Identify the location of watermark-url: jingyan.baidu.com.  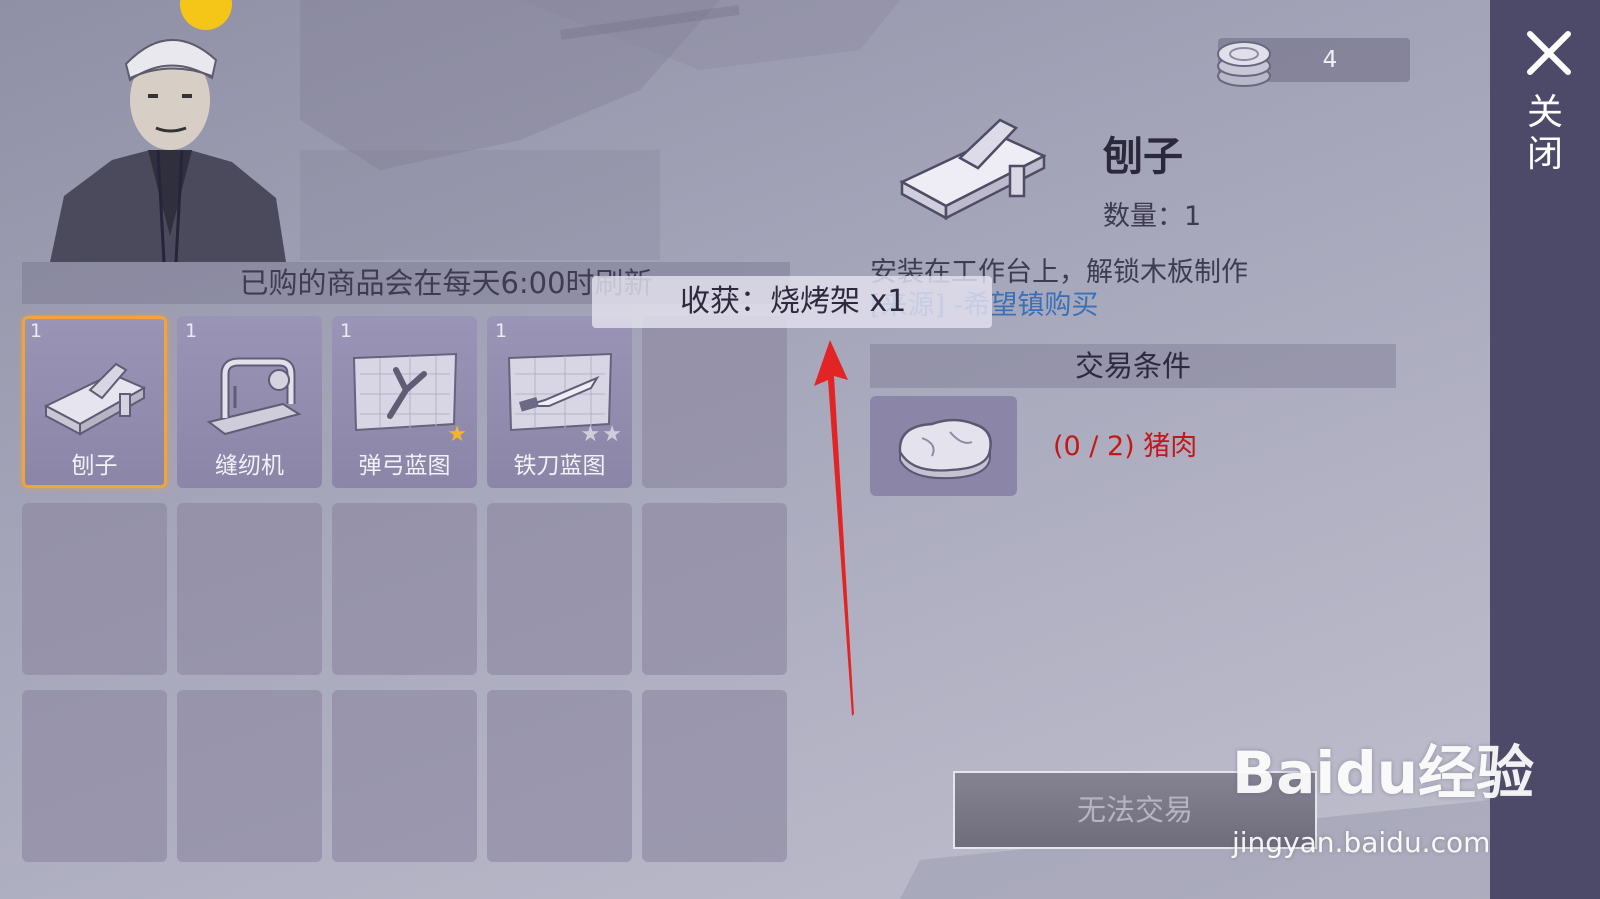
(1361, 842).